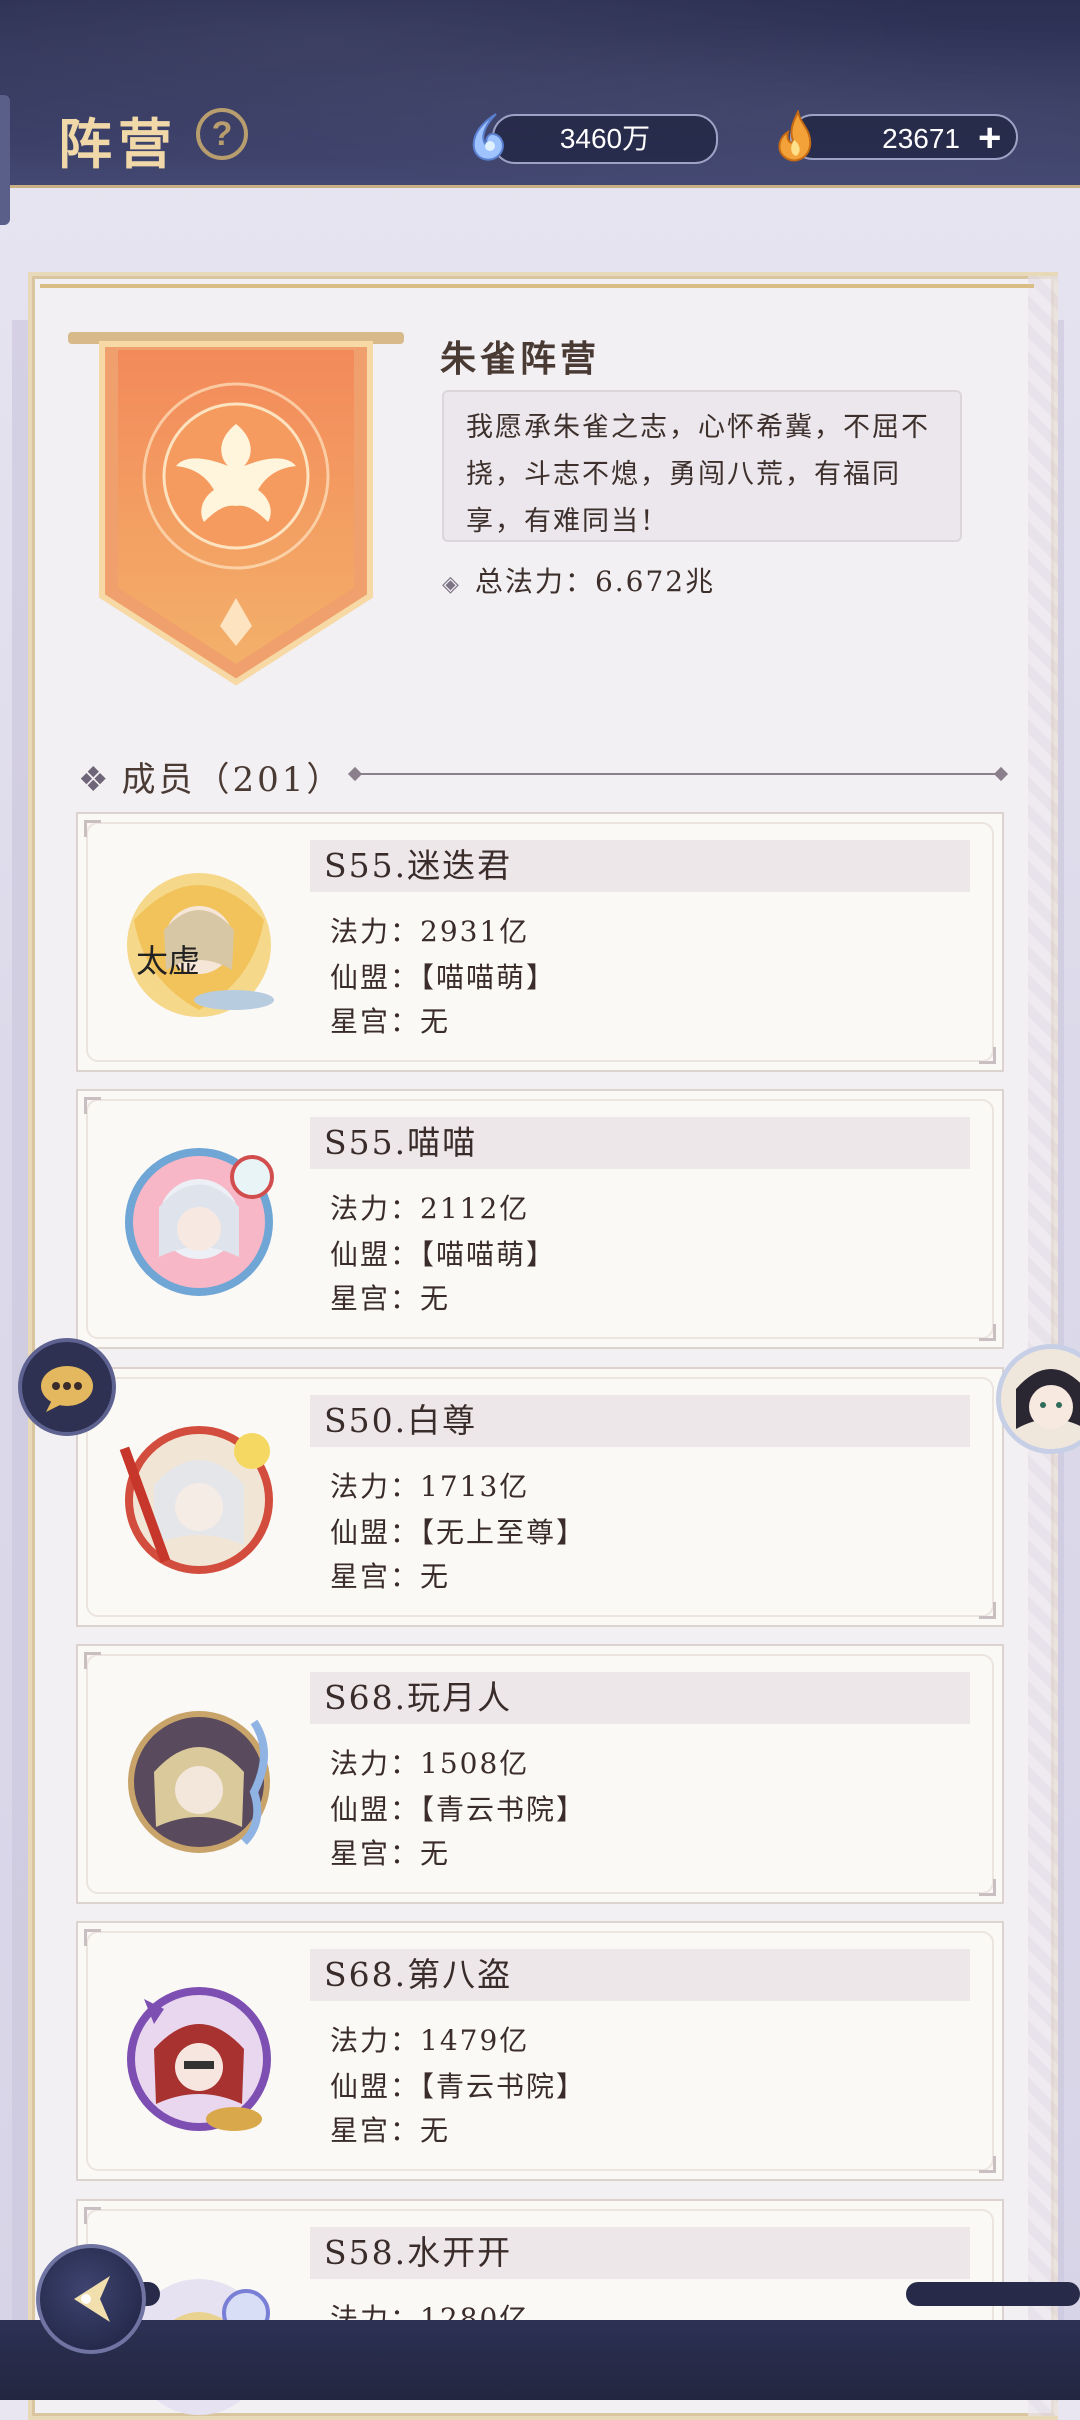 Image resolution: width=1080 pixels, height=2420 pixels. Describe the element at coordinates (989, 138) in the screenshot. I see `plus-icon: +` at that location.